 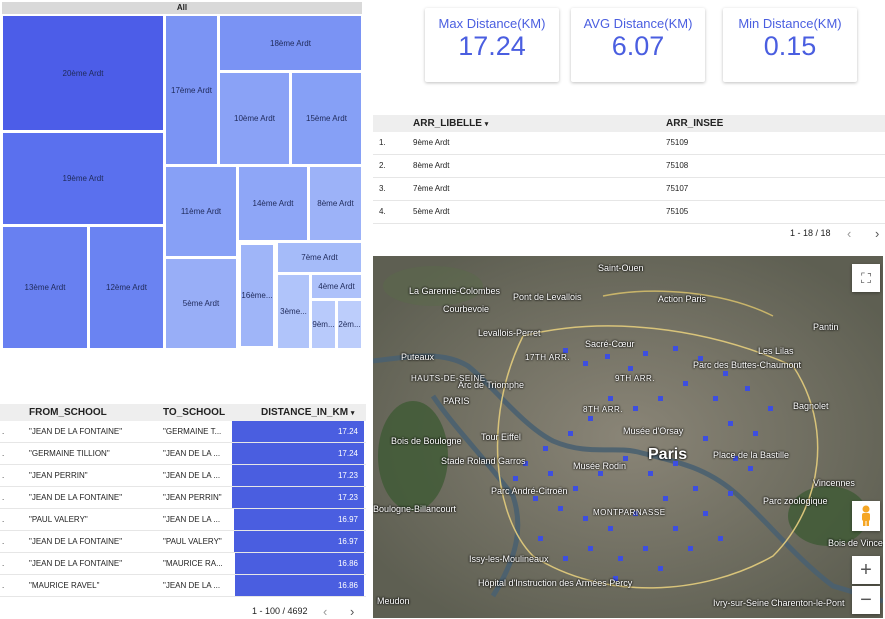 I want to click on column-header-arr-libelle: ARR_LIBELLE ▾, so click(x=450, y=123).